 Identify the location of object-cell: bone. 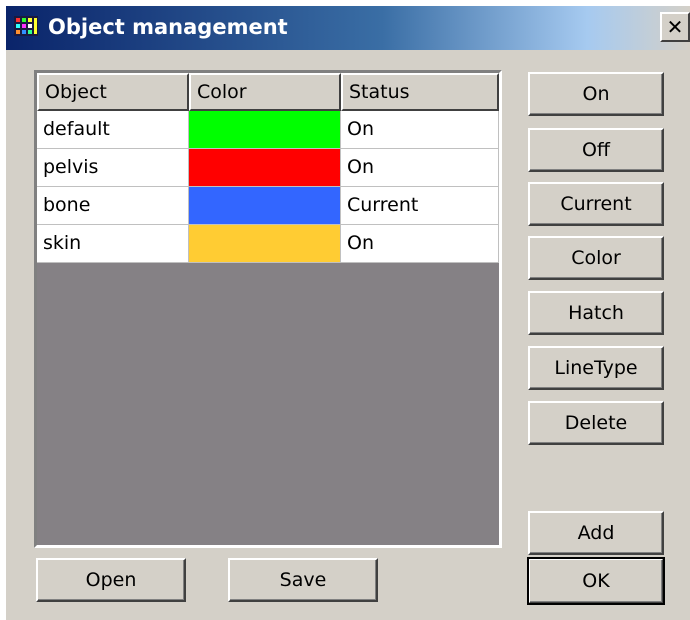
(113, 206).